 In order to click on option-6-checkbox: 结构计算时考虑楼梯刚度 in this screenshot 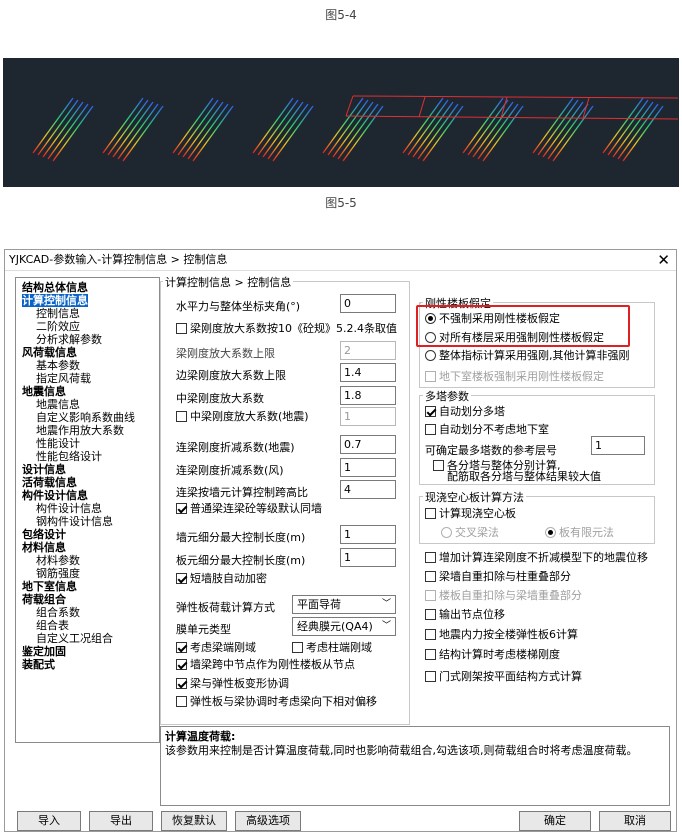, I will do `click(492, 654)`.